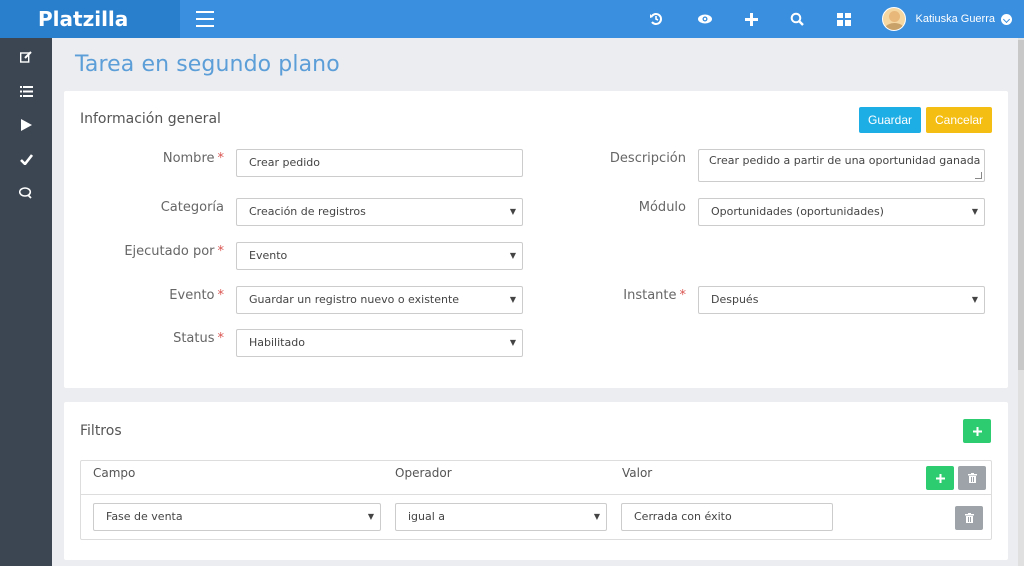 The image size is (1024, 566). What do you see at coordinates (26, 302) in the screenshot?
I see `sidebar` at bounding box center [26, 302].